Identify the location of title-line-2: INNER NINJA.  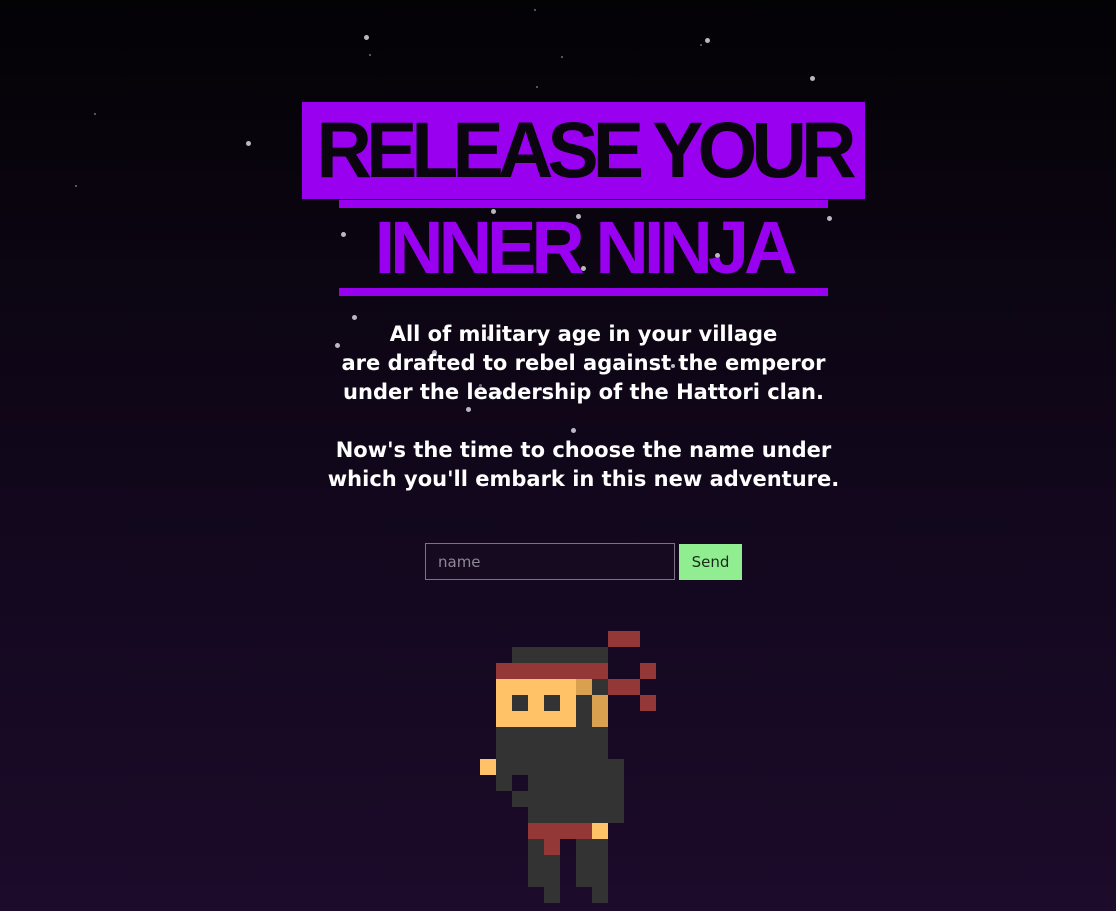
(583, 248).